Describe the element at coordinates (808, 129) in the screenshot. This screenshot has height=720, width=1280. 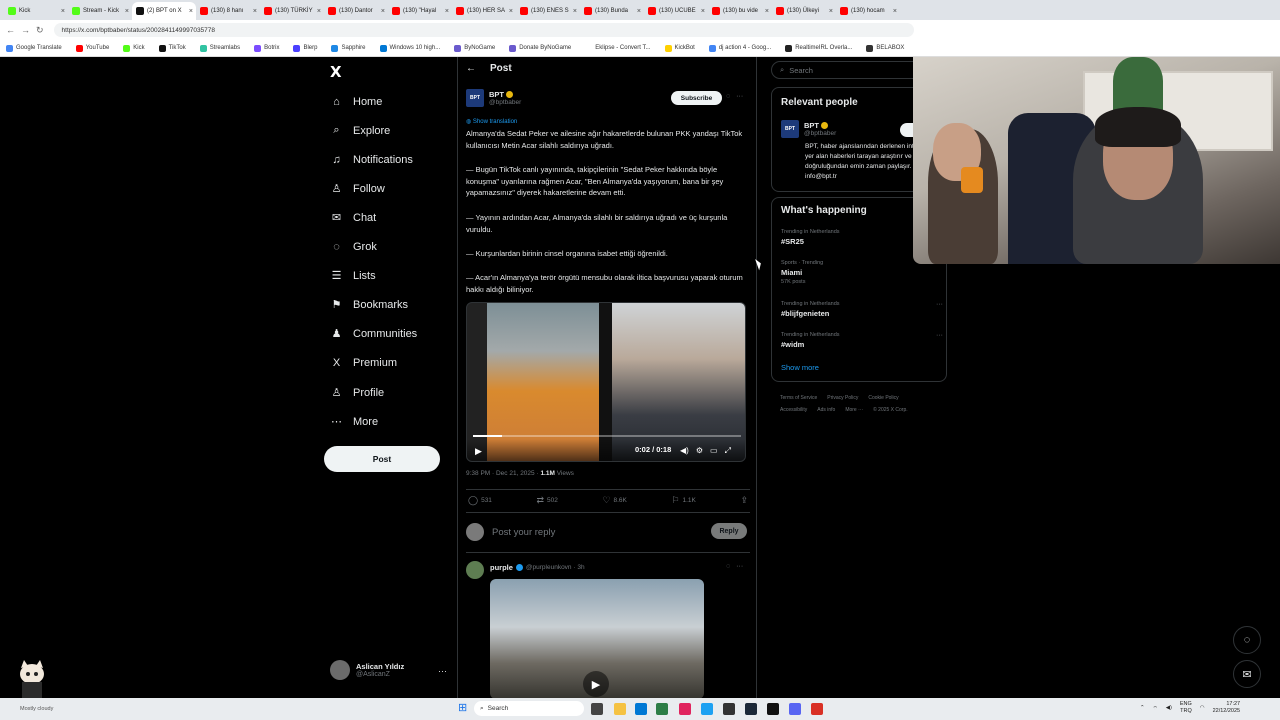
I see `relevant-person: BPT BPT @bptbaber` at that location.